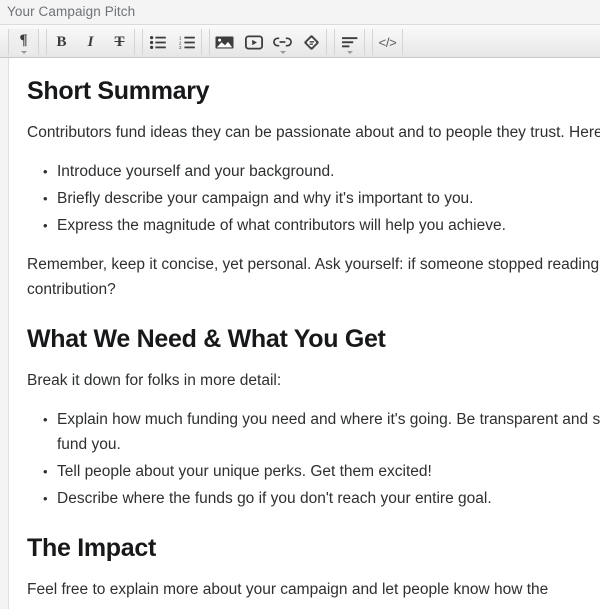  I want to click on toolbar-group-paragraph-format: ¶, so click(23, 42).